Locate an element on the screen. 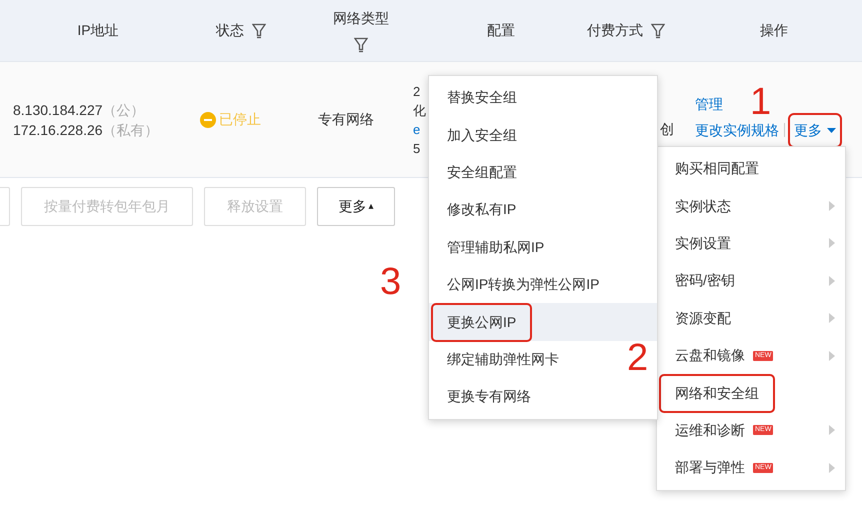 The height and width of the screenshot is (517, 862). column-header: 付费方式 is located at coordinates (615, 30).